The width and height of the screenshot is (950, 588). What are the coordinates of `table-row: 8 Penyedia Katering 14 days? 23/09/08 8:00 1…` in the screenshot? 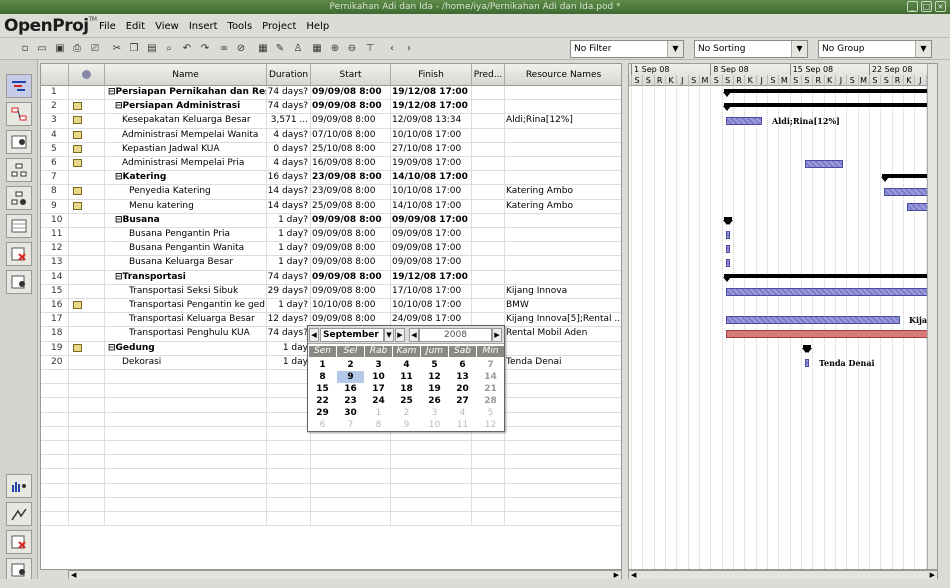 It's located at (331, 192).